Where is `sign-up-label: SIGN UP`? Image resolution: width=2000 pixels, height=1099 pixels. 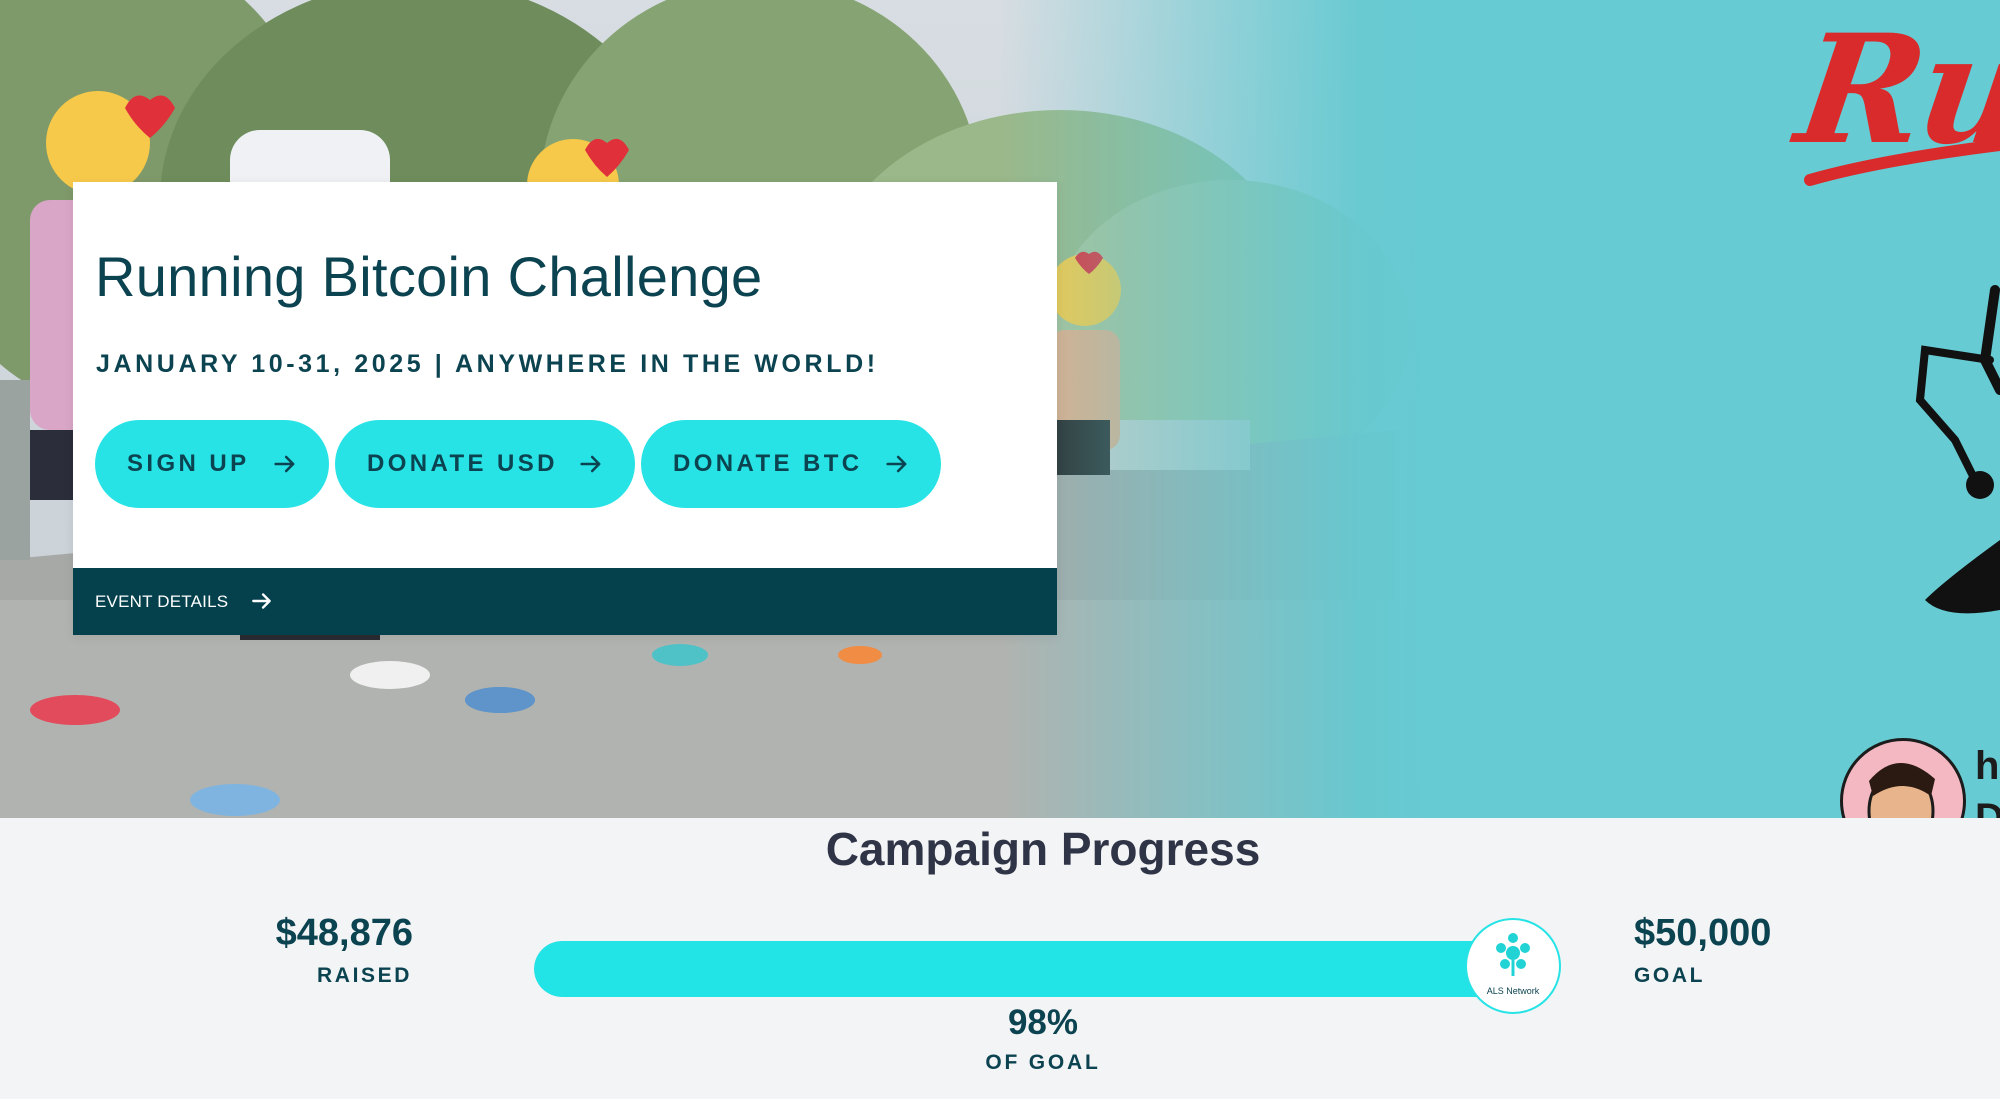 sign-up-label: SIGN UP is located at coordinates (188, 463).